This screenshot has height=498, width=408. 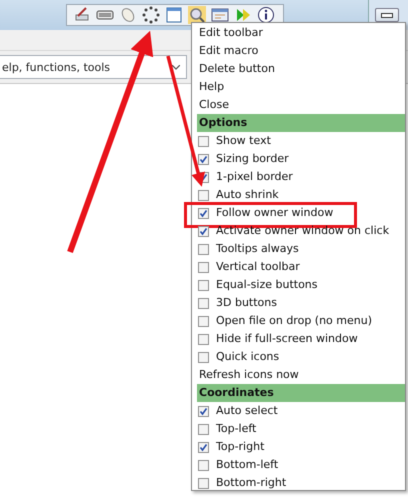 What do you see at coordinates (251, 483) in the screenshot?
I see `menu-item: Bottom-right` at bounding box center [251, 483].